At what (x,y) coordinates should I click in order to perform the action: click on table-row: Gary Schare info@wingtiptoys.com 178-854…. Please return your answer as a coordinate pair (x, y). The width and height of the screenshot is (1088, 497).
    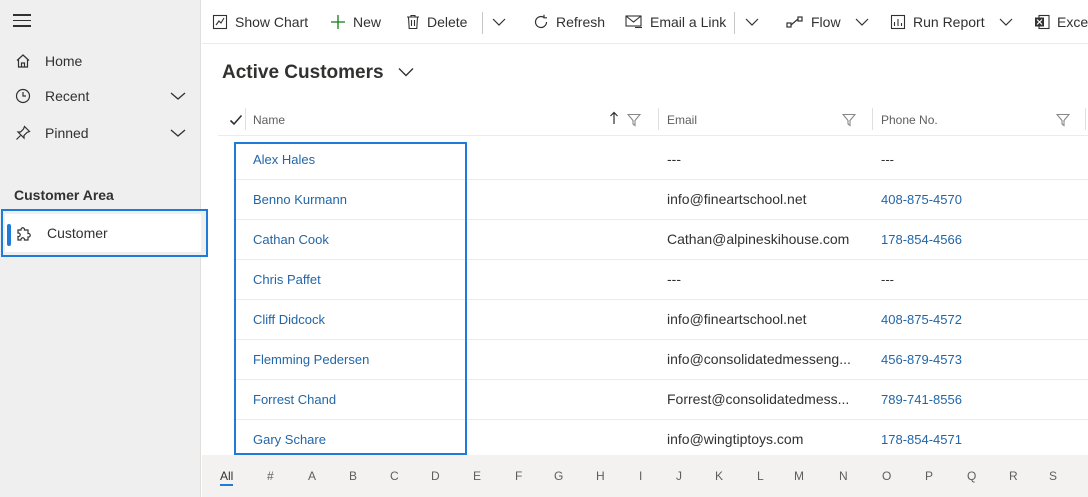
    Looking at the image, I should click on (660, 437).